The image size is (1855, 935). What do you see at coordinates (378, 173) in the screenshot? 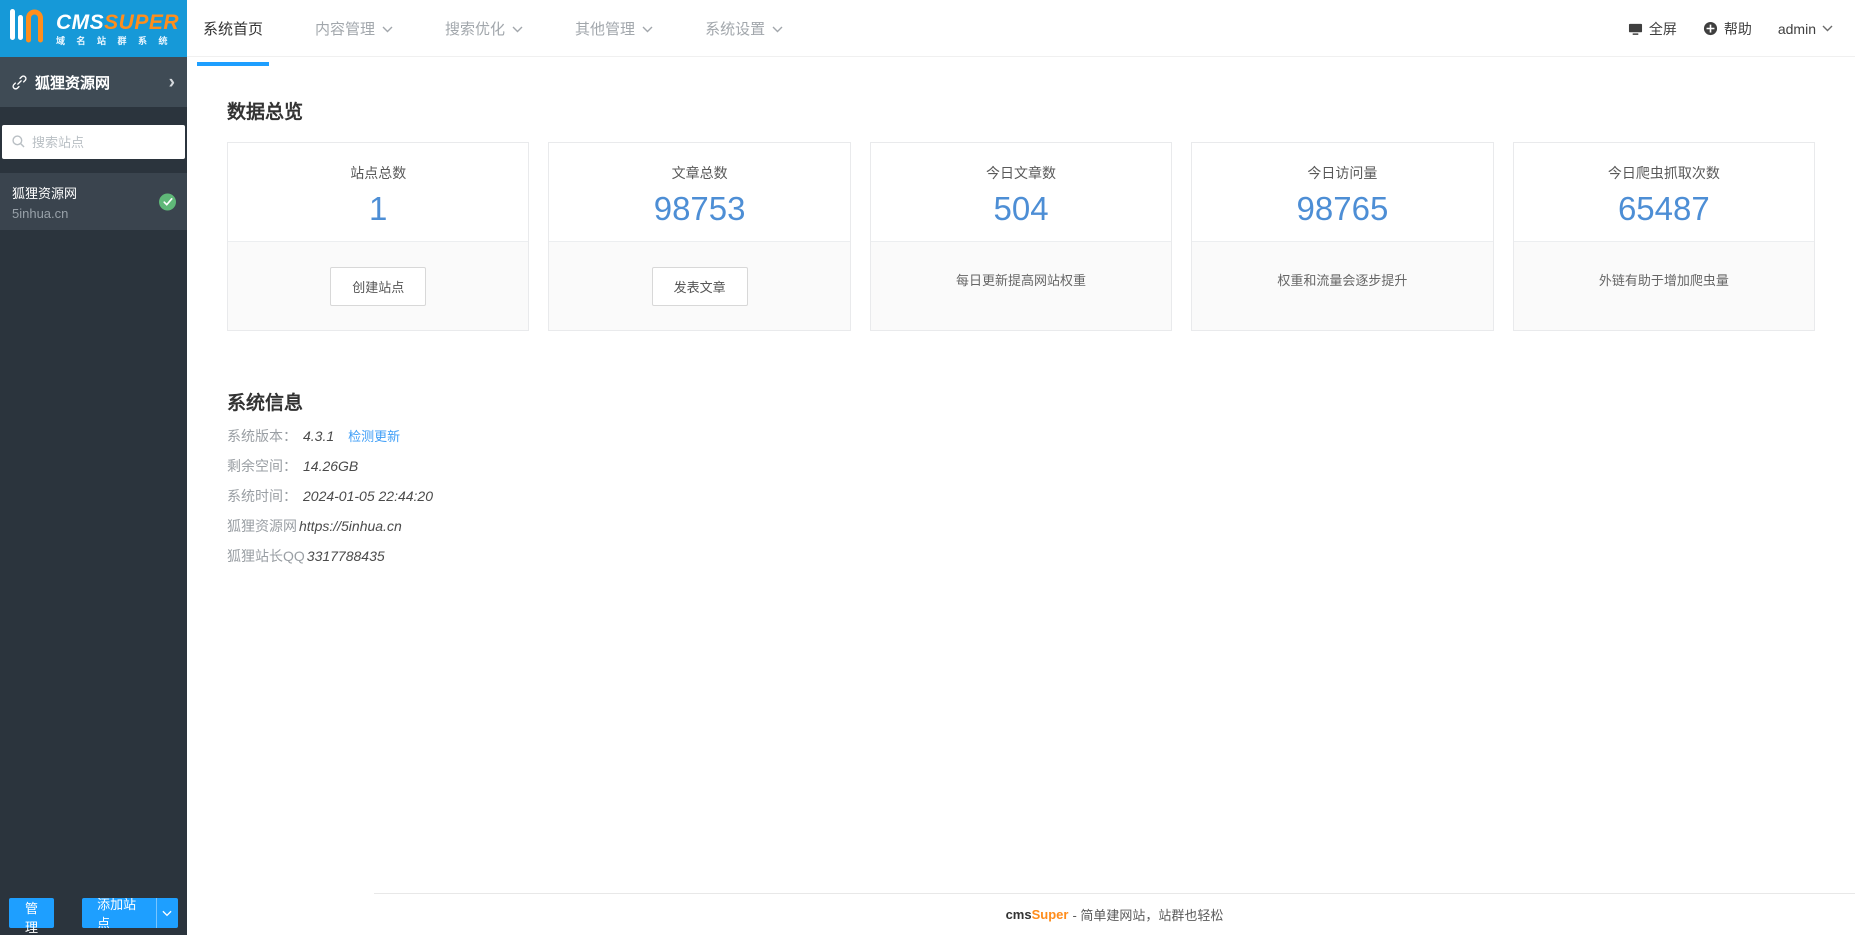
I see `stat-title: 站点总数` at bounding box center [378, 173].